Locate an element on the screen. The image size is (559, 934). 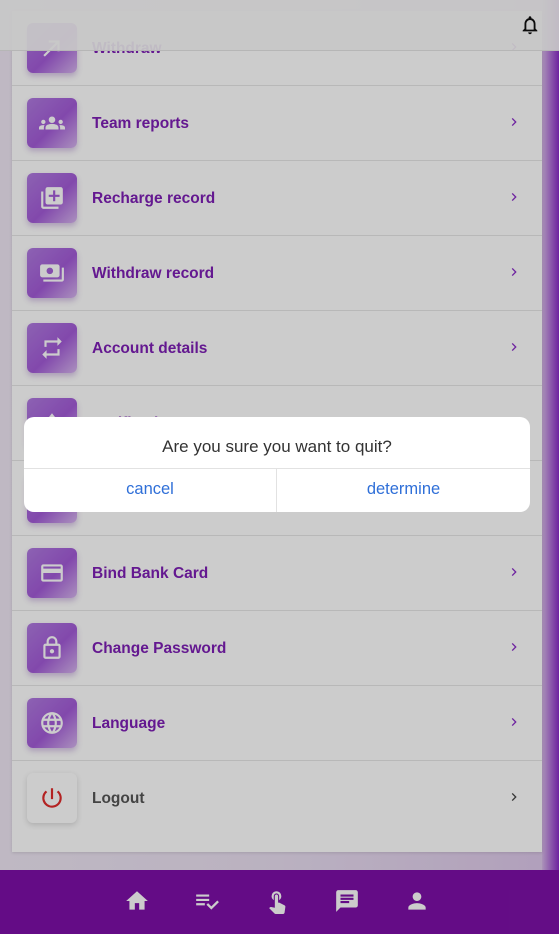
dialog-message: Are you sure you want to quit? is located at coordinates (277, 446).